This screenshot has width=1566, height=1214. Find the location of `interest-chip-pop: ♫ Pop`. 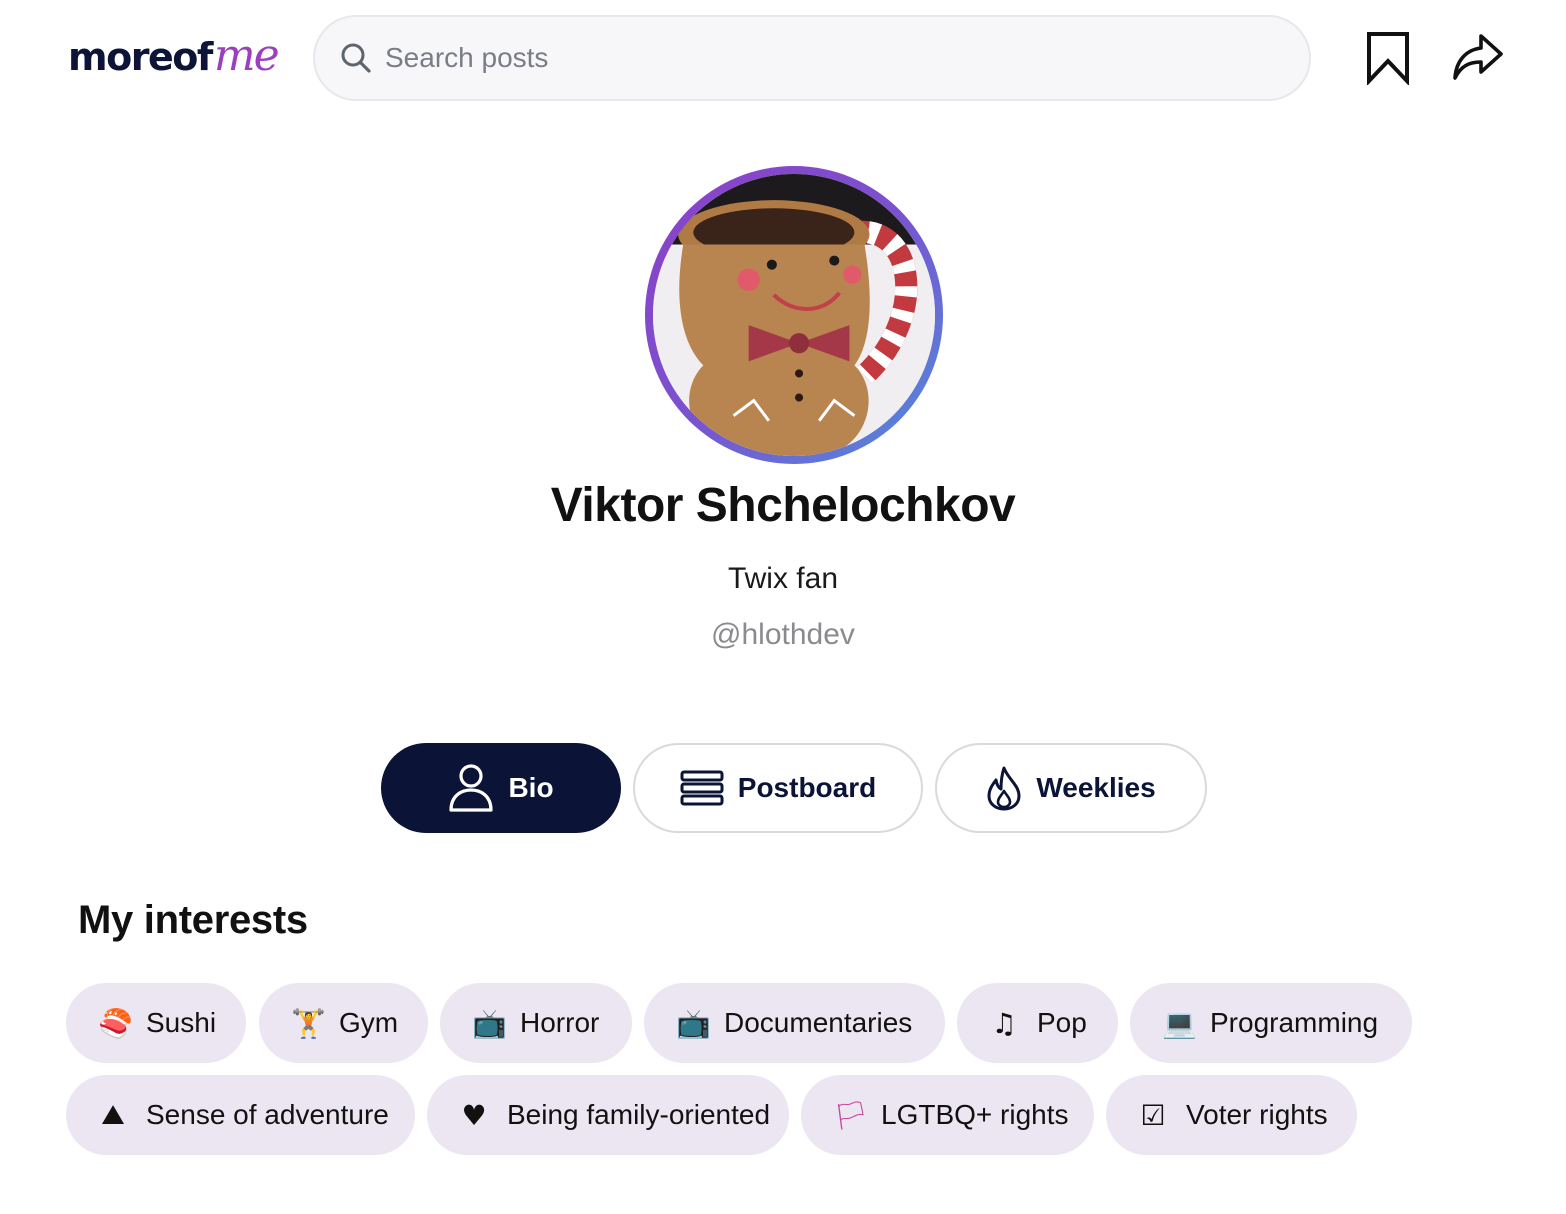

interest-chip-pop: ♫ Pop is located at coordinates (1037, 1023).